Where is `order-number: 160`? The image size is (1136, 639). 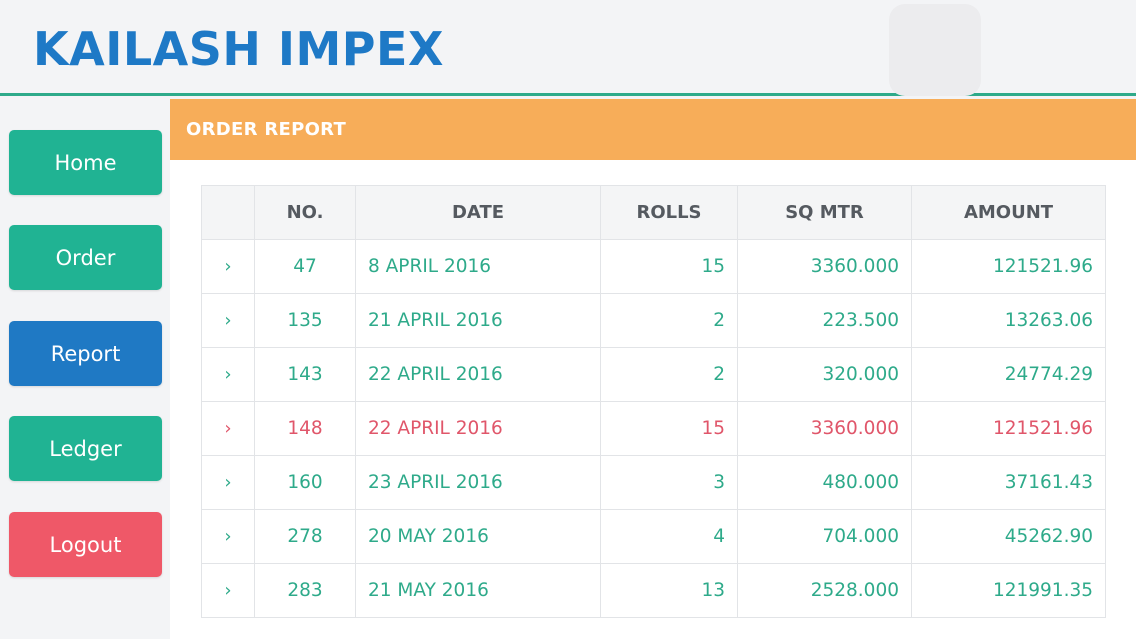
order-number: 160 is located at coordinates (305, 482).